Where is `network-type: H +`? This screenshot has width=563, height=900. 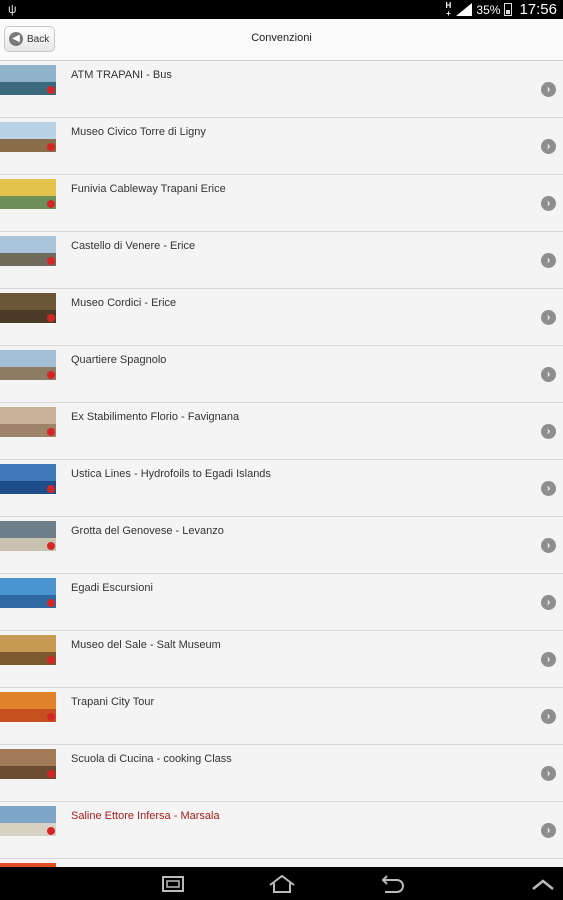 network-type: H + is located at coordinates (448, 9).